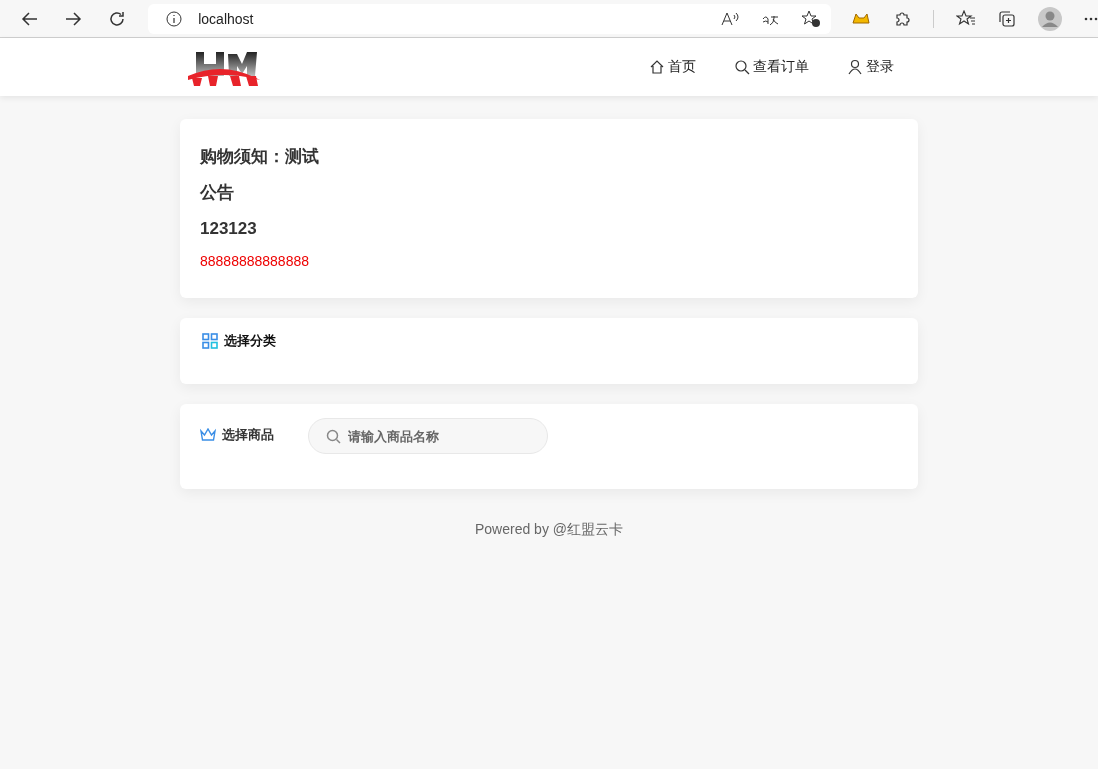  What do you see at coordinates (966, 18) in the screenshot?
I see `favorites-icon` at bounding box center [966, 18].